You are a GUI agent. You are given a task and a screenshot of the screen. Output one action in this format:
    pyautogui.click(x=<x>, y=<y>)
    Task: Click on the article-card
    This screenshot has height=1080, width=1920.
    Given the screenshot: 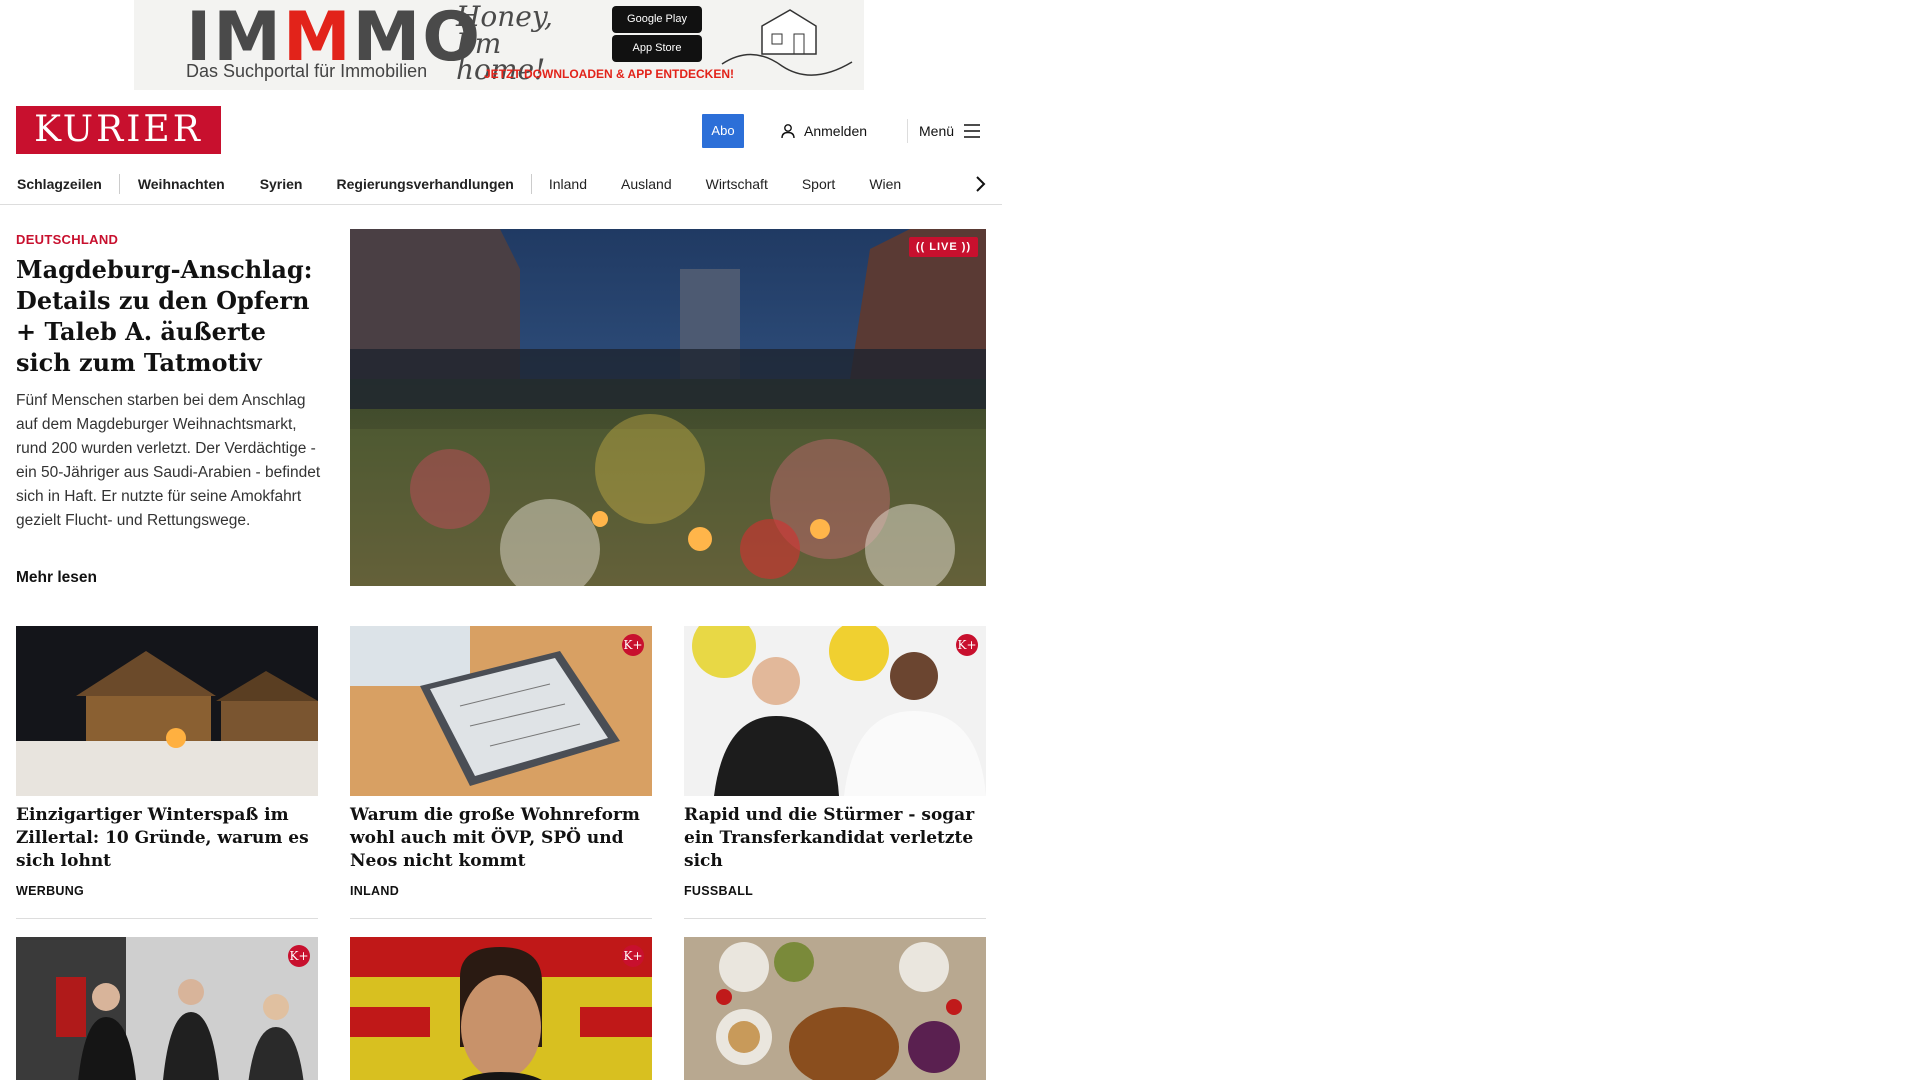 What is the action you would take?
    pyautogui.click(x=835, y=1008)
    